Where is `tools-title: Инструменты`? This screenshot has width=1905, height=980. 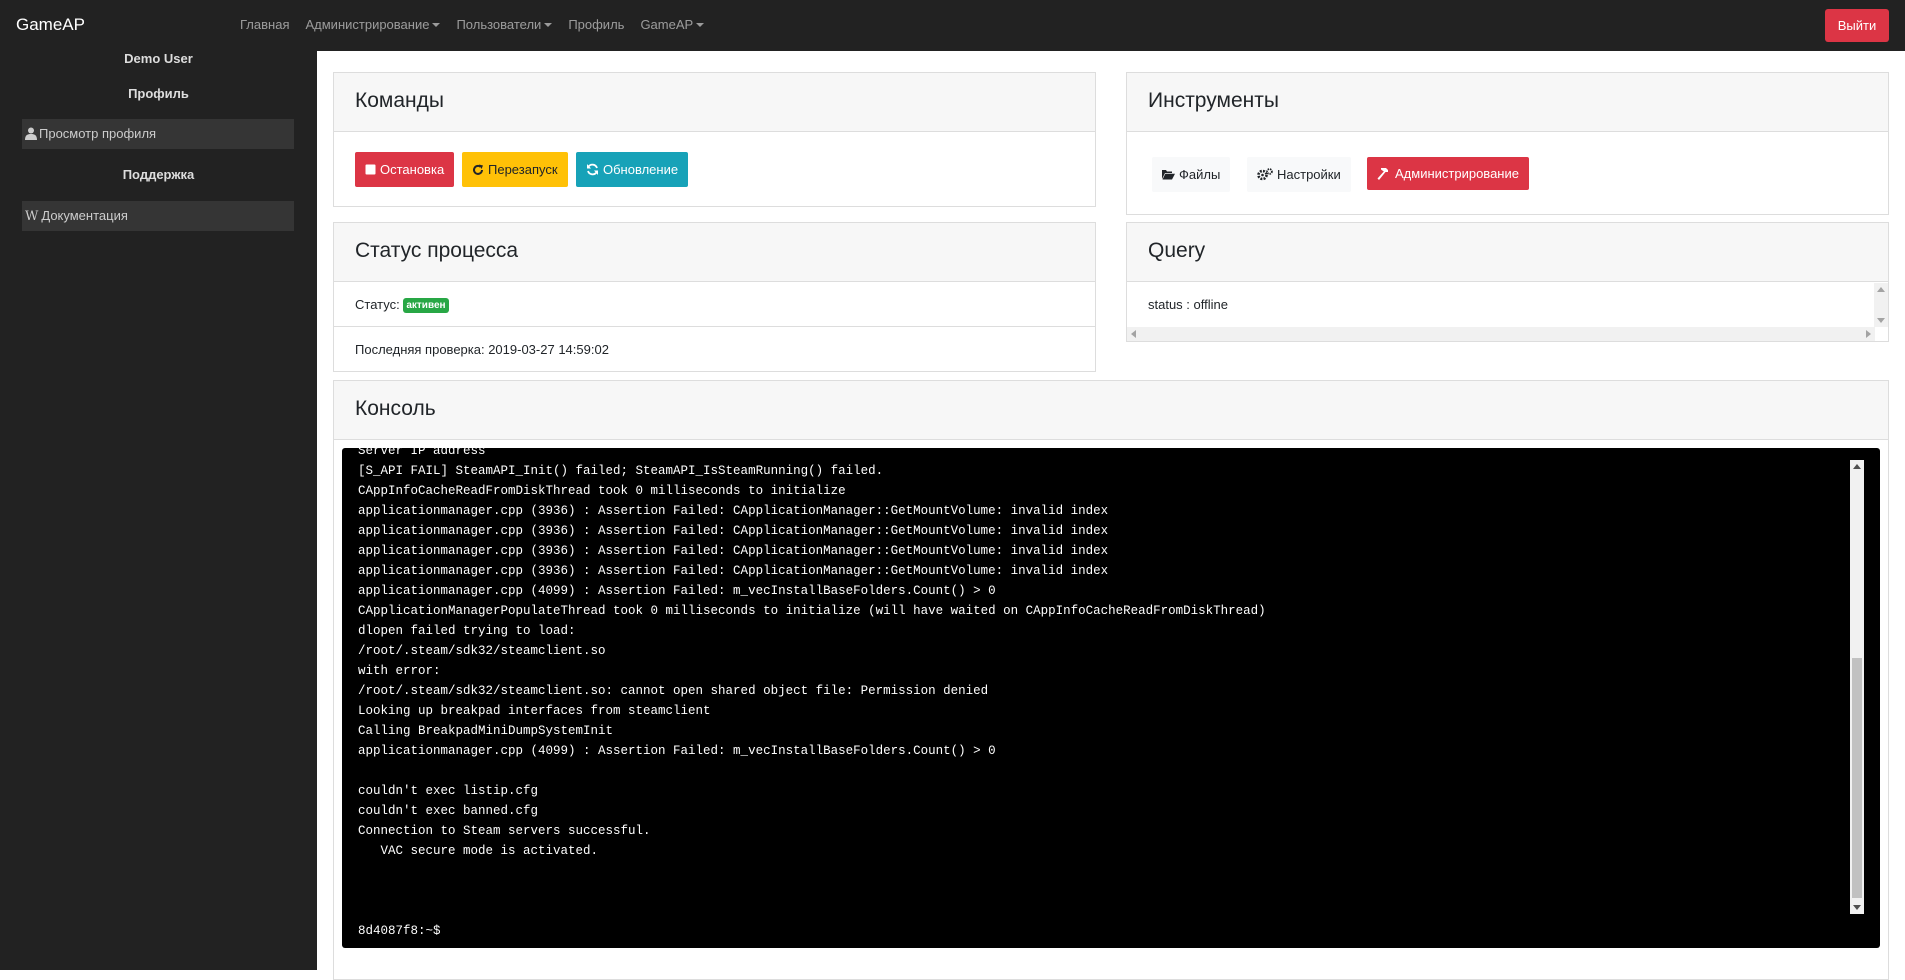
tools-title: Инструменты is located at coordinates (1213, 100).